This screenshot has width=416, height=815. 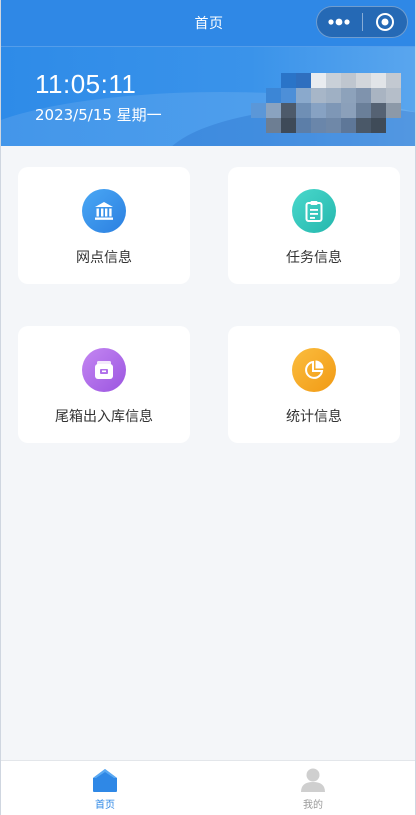 What do you see at coordinates (326, 103) in the screenshot?
I see `pixelated-image` at bounding box center [326, 103].